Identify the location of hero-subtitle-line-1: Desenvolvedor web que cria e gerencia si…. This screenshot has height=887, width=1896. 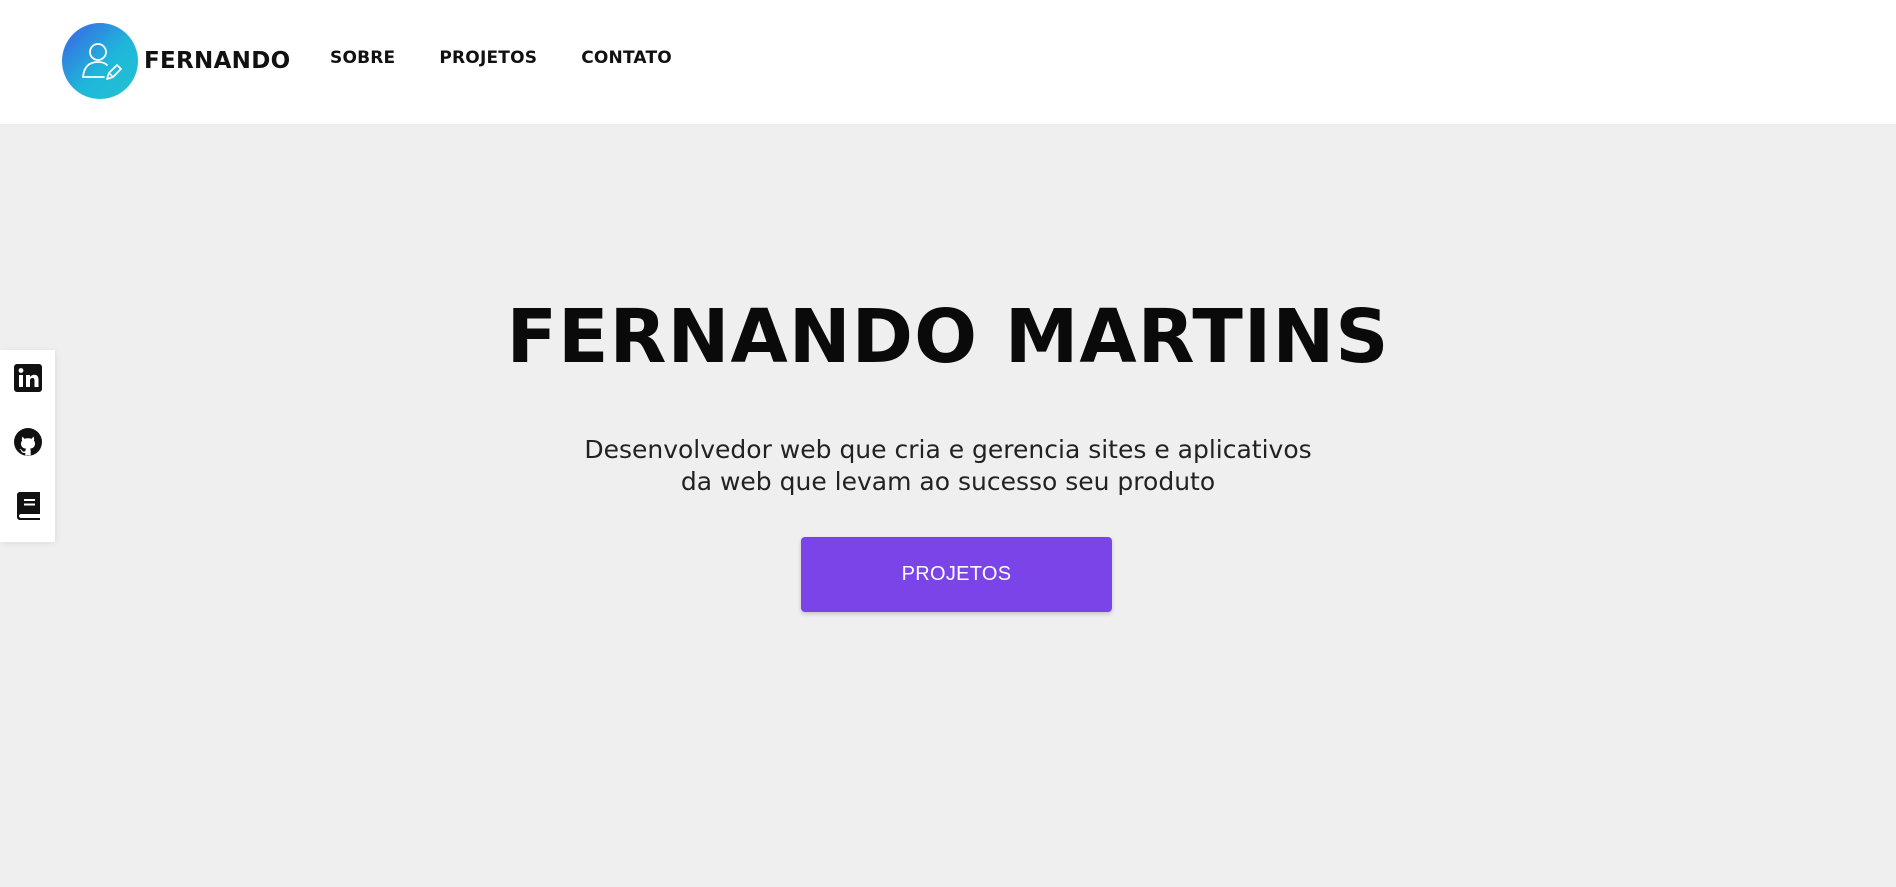
(948, 449).